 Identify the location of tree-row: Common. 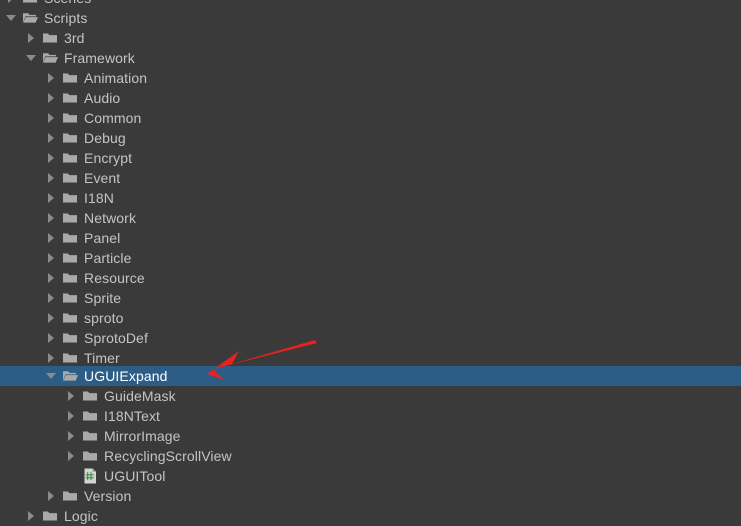
(370, 118).